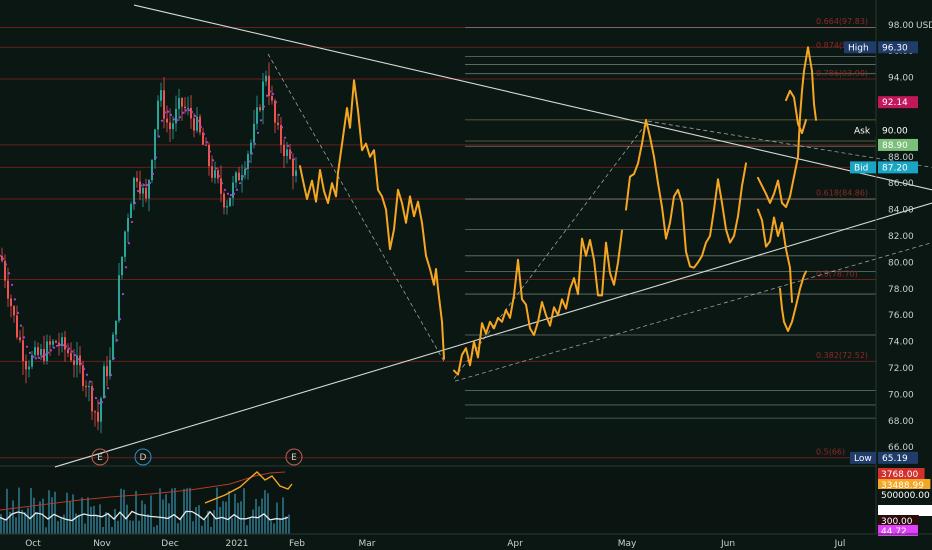 This screenshot has width=932, height=550. I want to click on price-tick-label: 88.00, so click(901, 158).